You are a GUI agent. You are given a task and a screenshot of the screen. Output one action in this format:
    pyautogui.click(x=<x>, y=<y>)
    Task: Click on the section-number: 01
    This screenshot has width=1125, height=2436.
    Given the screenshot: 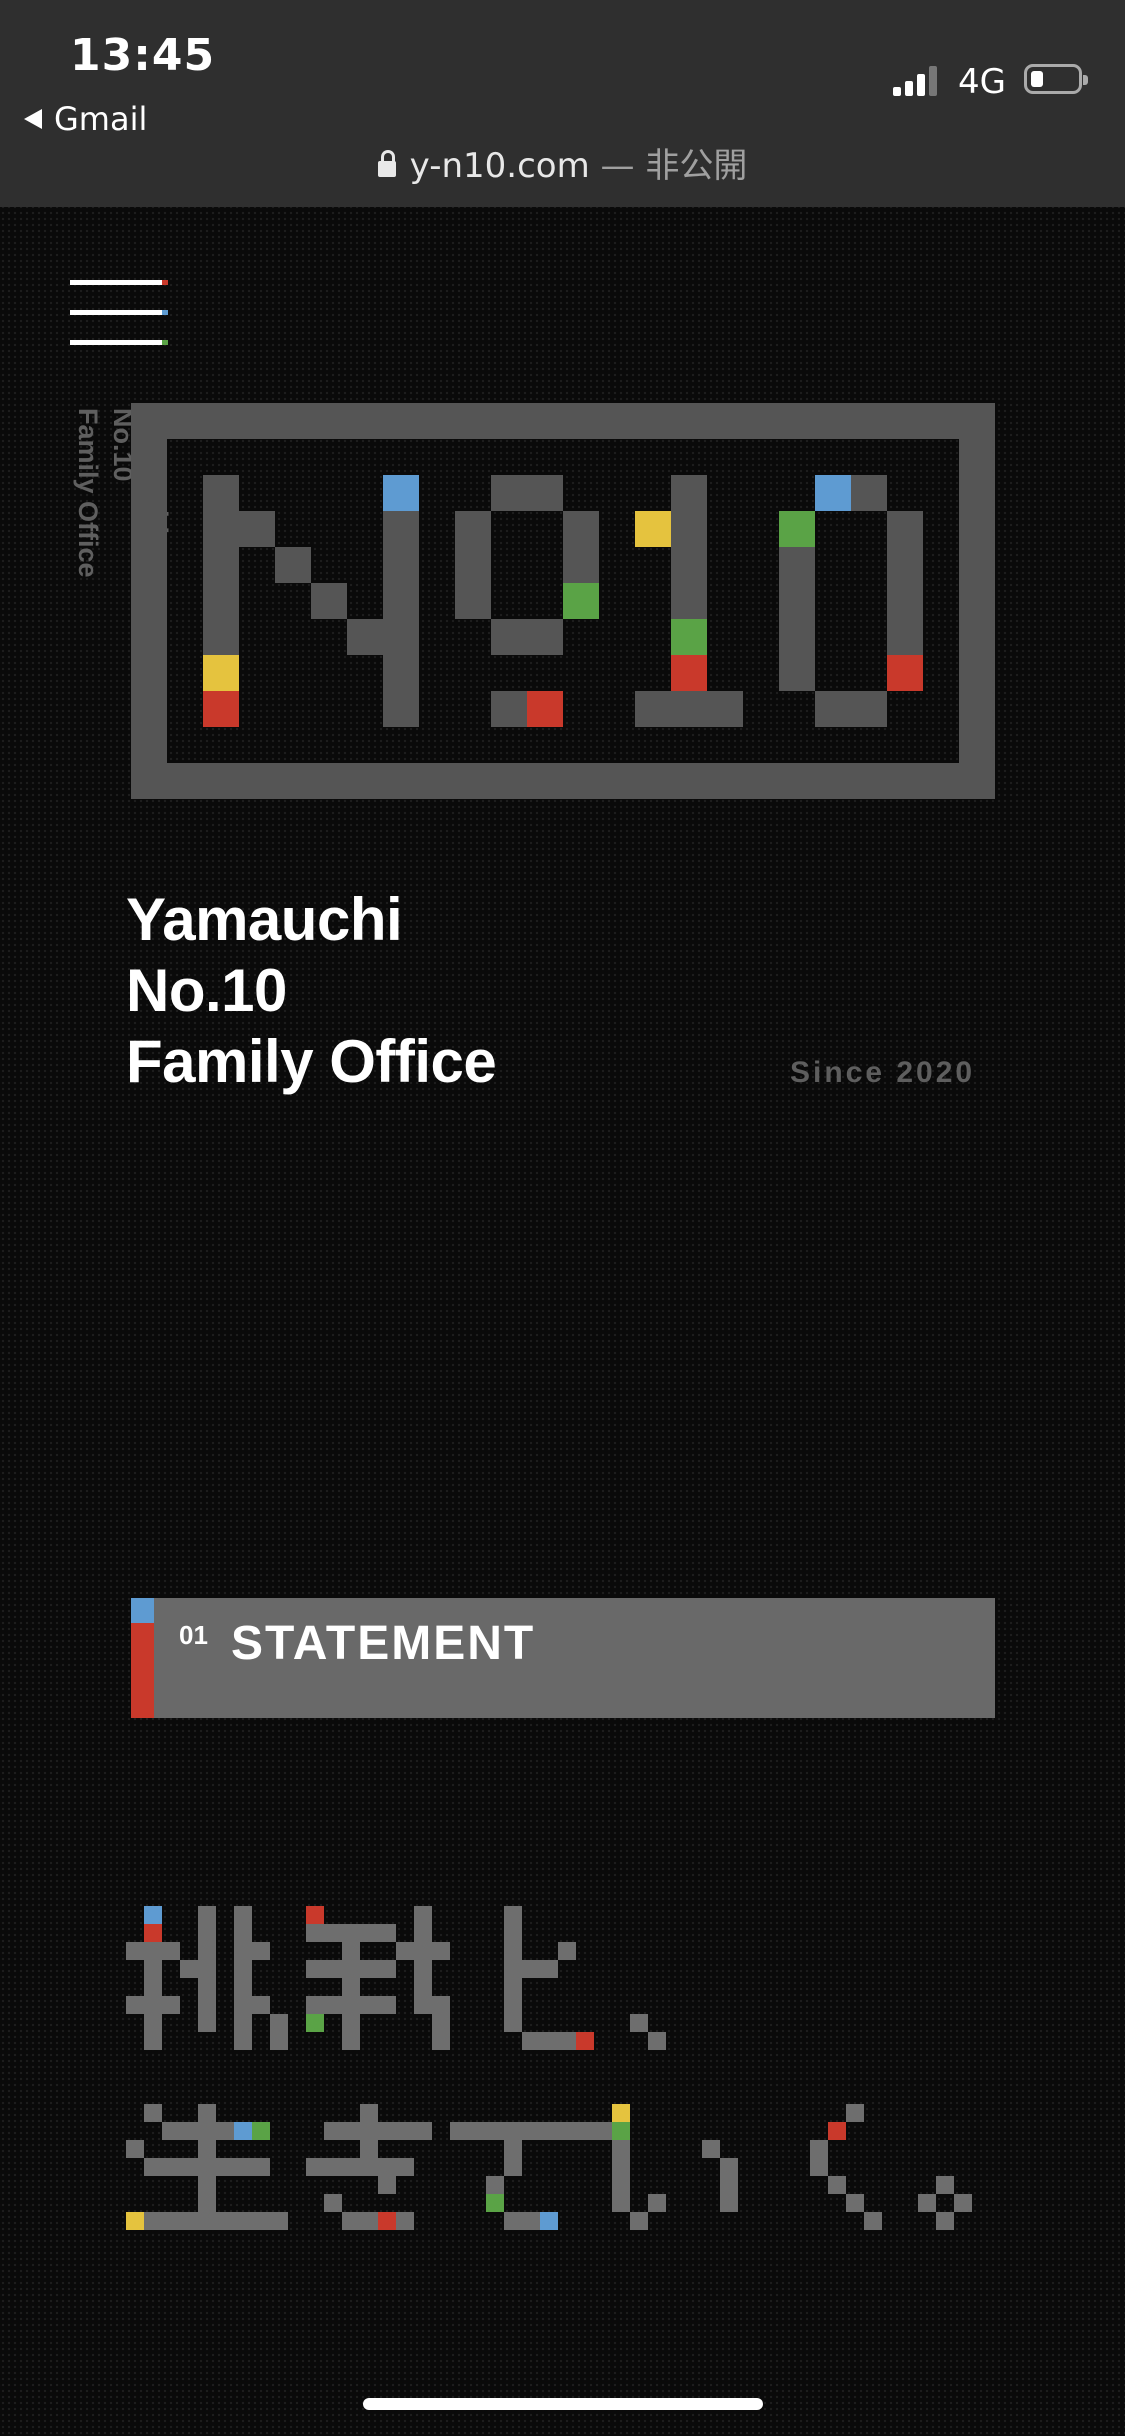 What is the action you would take?
    pyautogui.click(x=193, y=1635)
    